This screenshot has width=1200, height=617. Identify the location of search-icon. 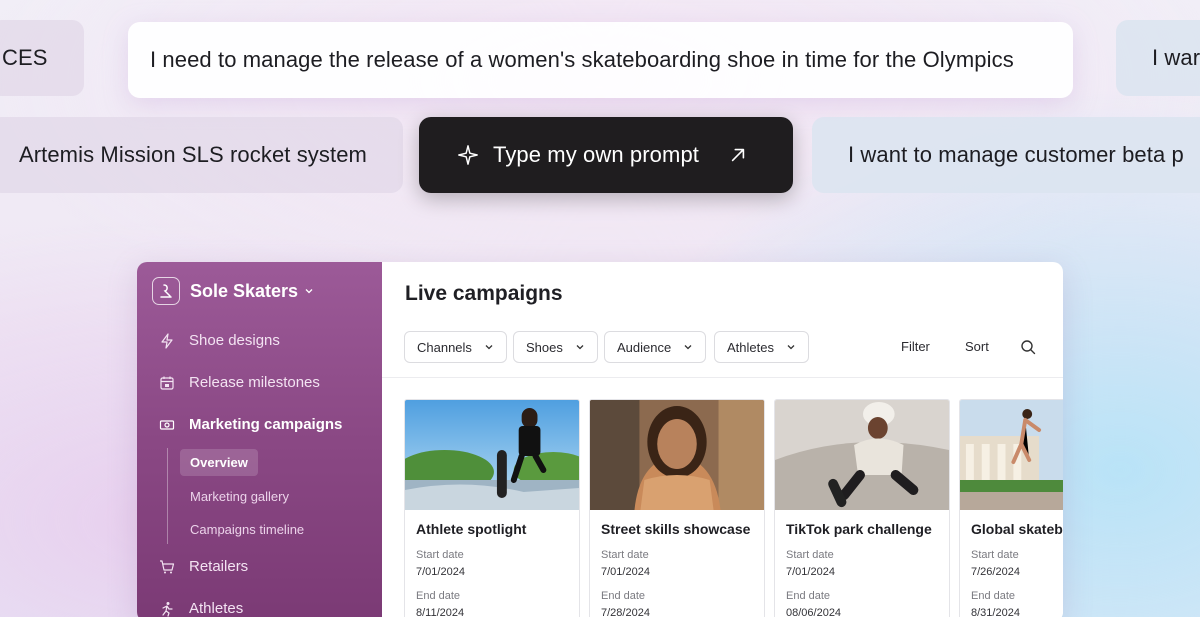
(1028, 347).